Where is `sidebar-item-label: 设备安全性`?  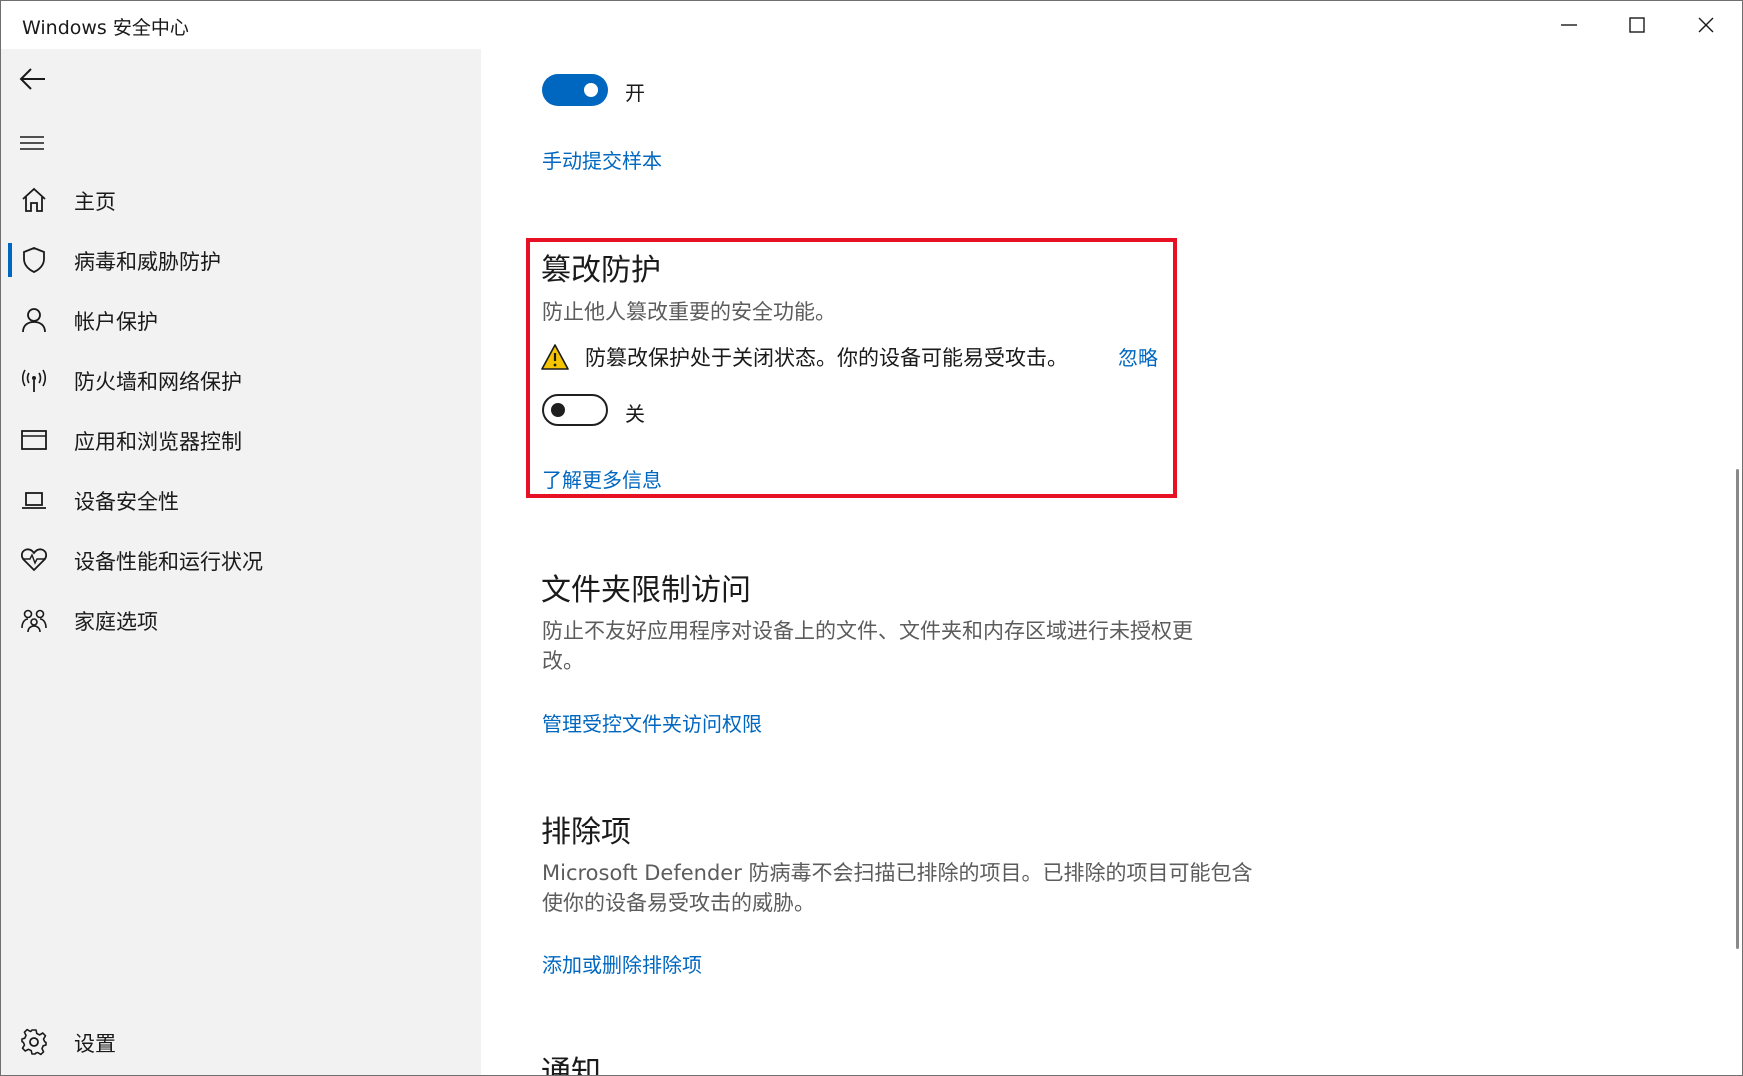
sidebar-item-label: 设备安全性 is located at coordinates (126, 502).